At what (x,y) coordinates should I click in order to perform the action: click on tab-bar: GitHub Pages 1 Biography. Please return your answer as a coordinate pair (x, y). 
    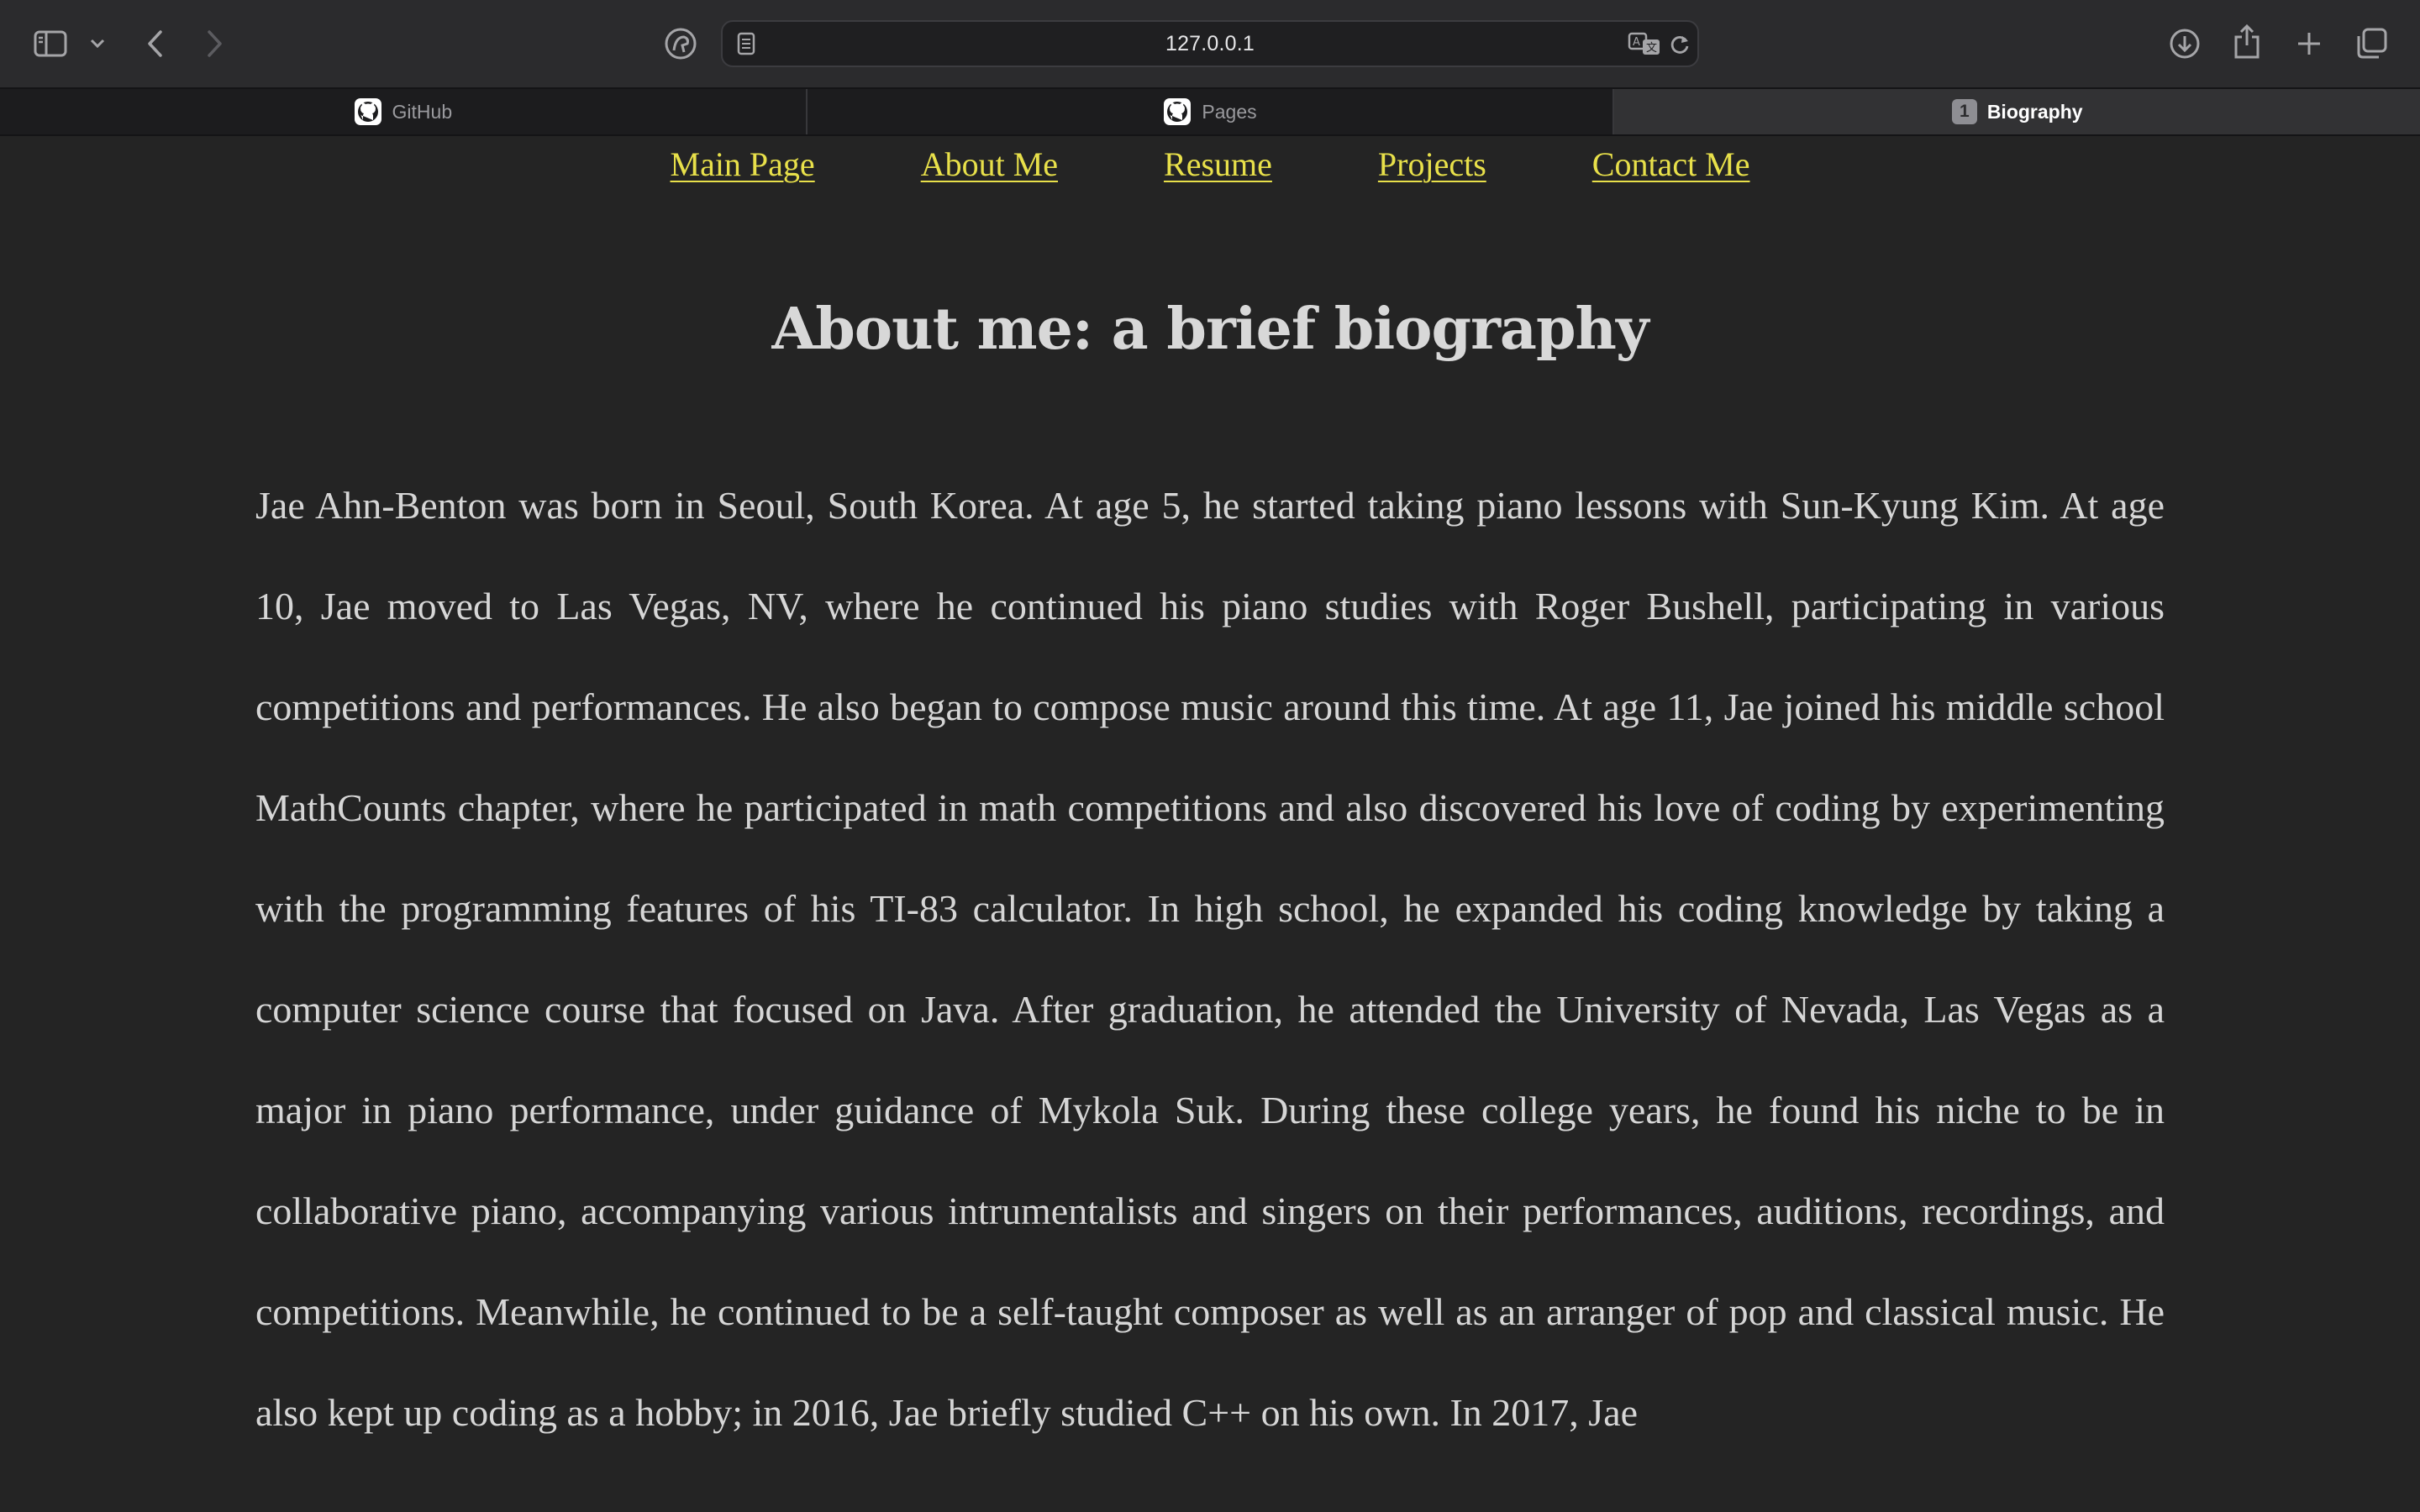
    Looking at the image, I should click on (1210, 111).